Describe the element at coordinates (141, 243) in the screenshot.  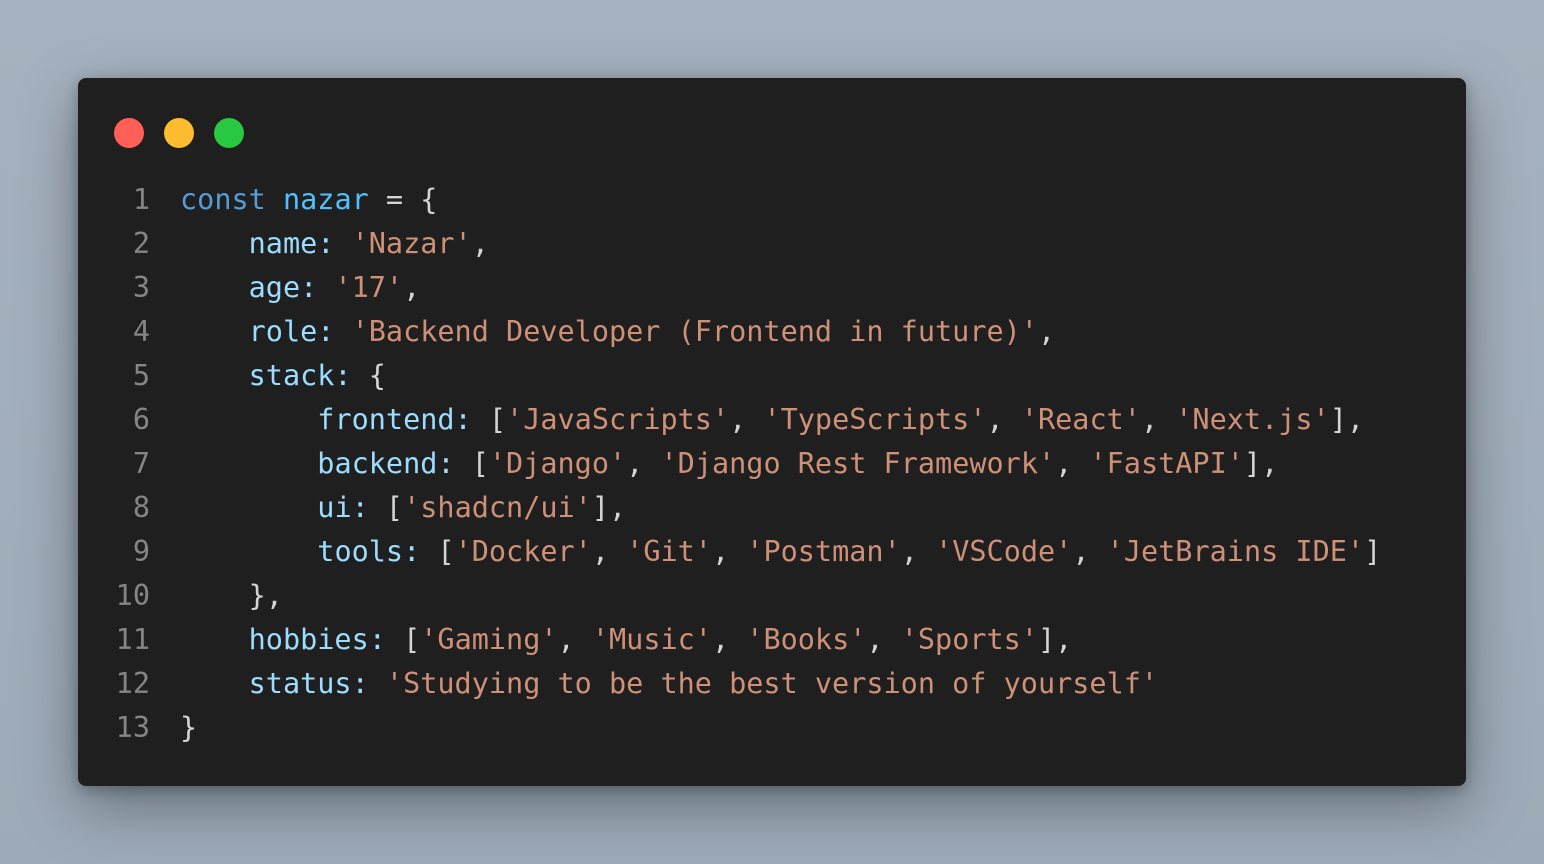
I see `line-number: 2` at that location.